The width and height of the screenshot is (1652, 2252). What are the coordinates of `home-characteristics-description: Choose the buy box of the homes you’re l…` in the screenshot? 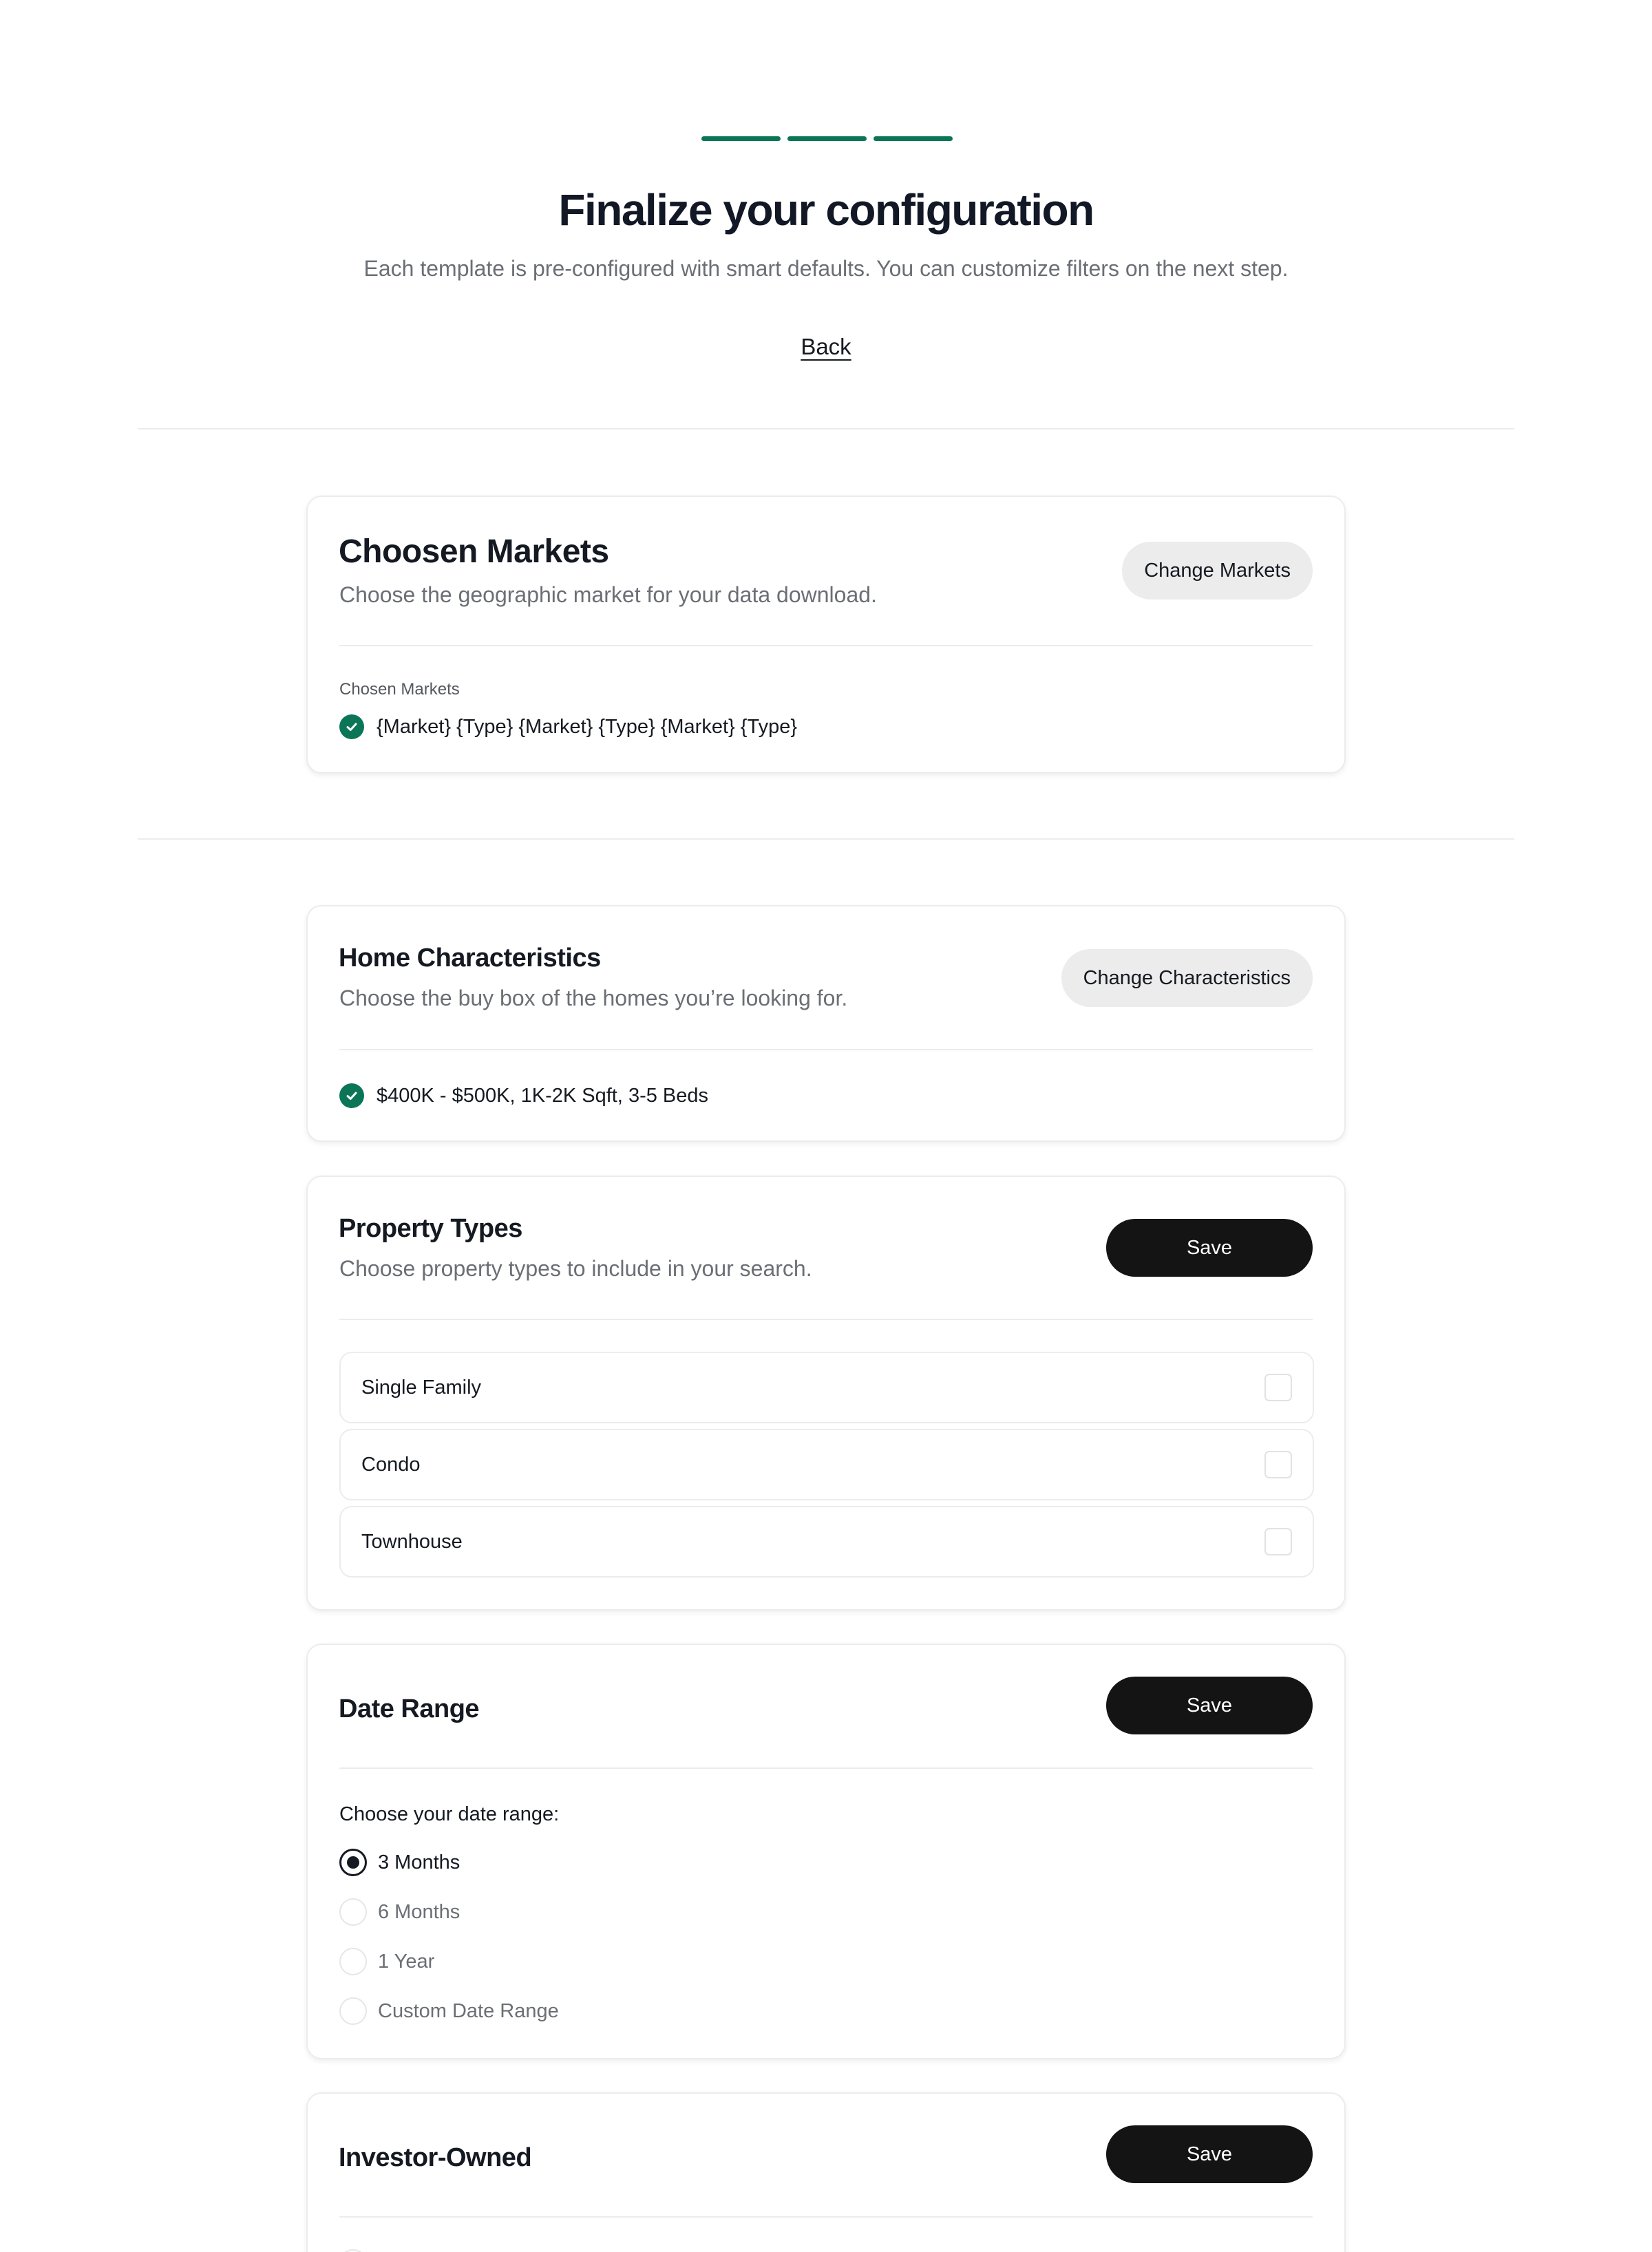 It's located at (593, 998).